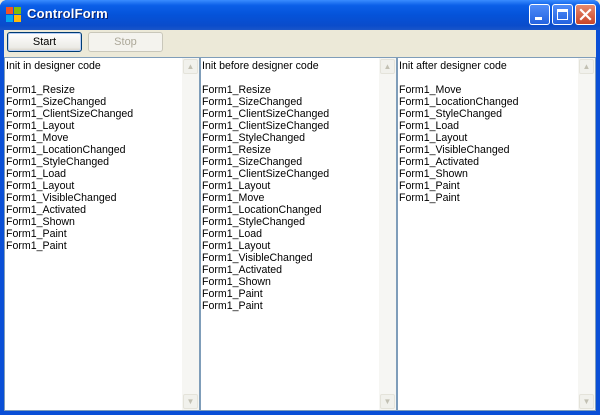 The height and width of the screenshot is (415, 600). Describe the element at coordinates (300, 15) in the screenshot. I see `title-bar: ControlForm` at that location.